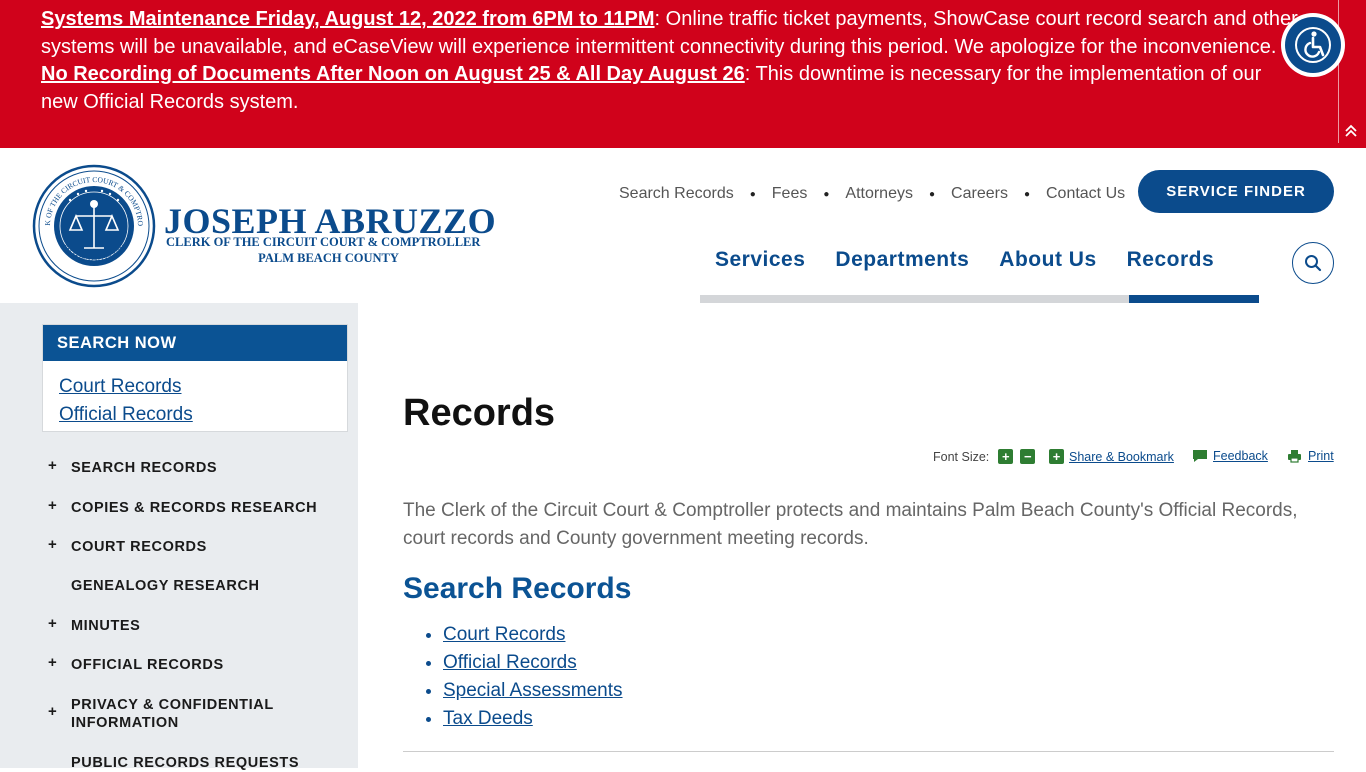 The height and width of the screenshot is (772, 1366). What do you see at coordinates (479, 413) in the screenshot?
I see `page-title: Records` at bounding box center [479, 413].